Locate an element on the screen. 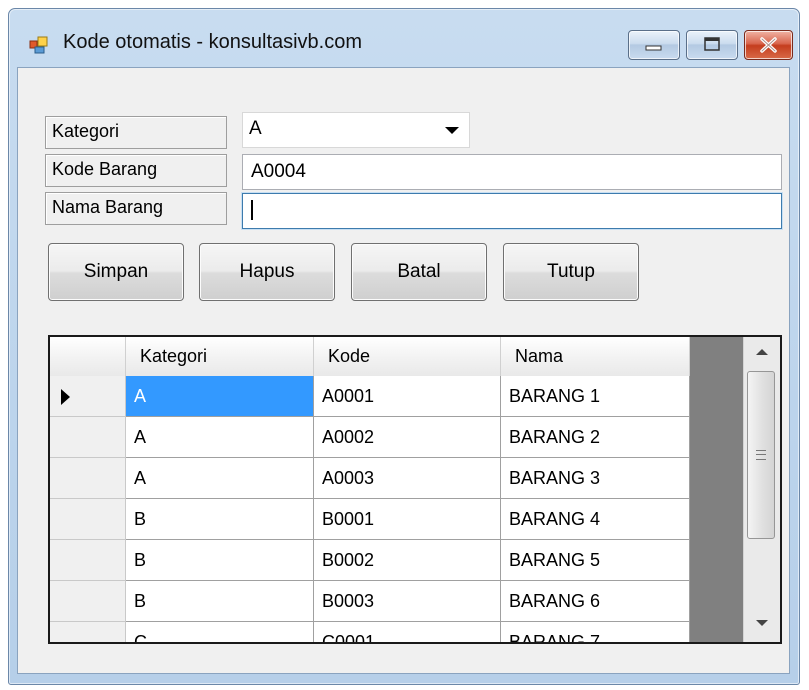 This screenshot has width=809, height=690. close-icon is located at coordinates (768, 45).